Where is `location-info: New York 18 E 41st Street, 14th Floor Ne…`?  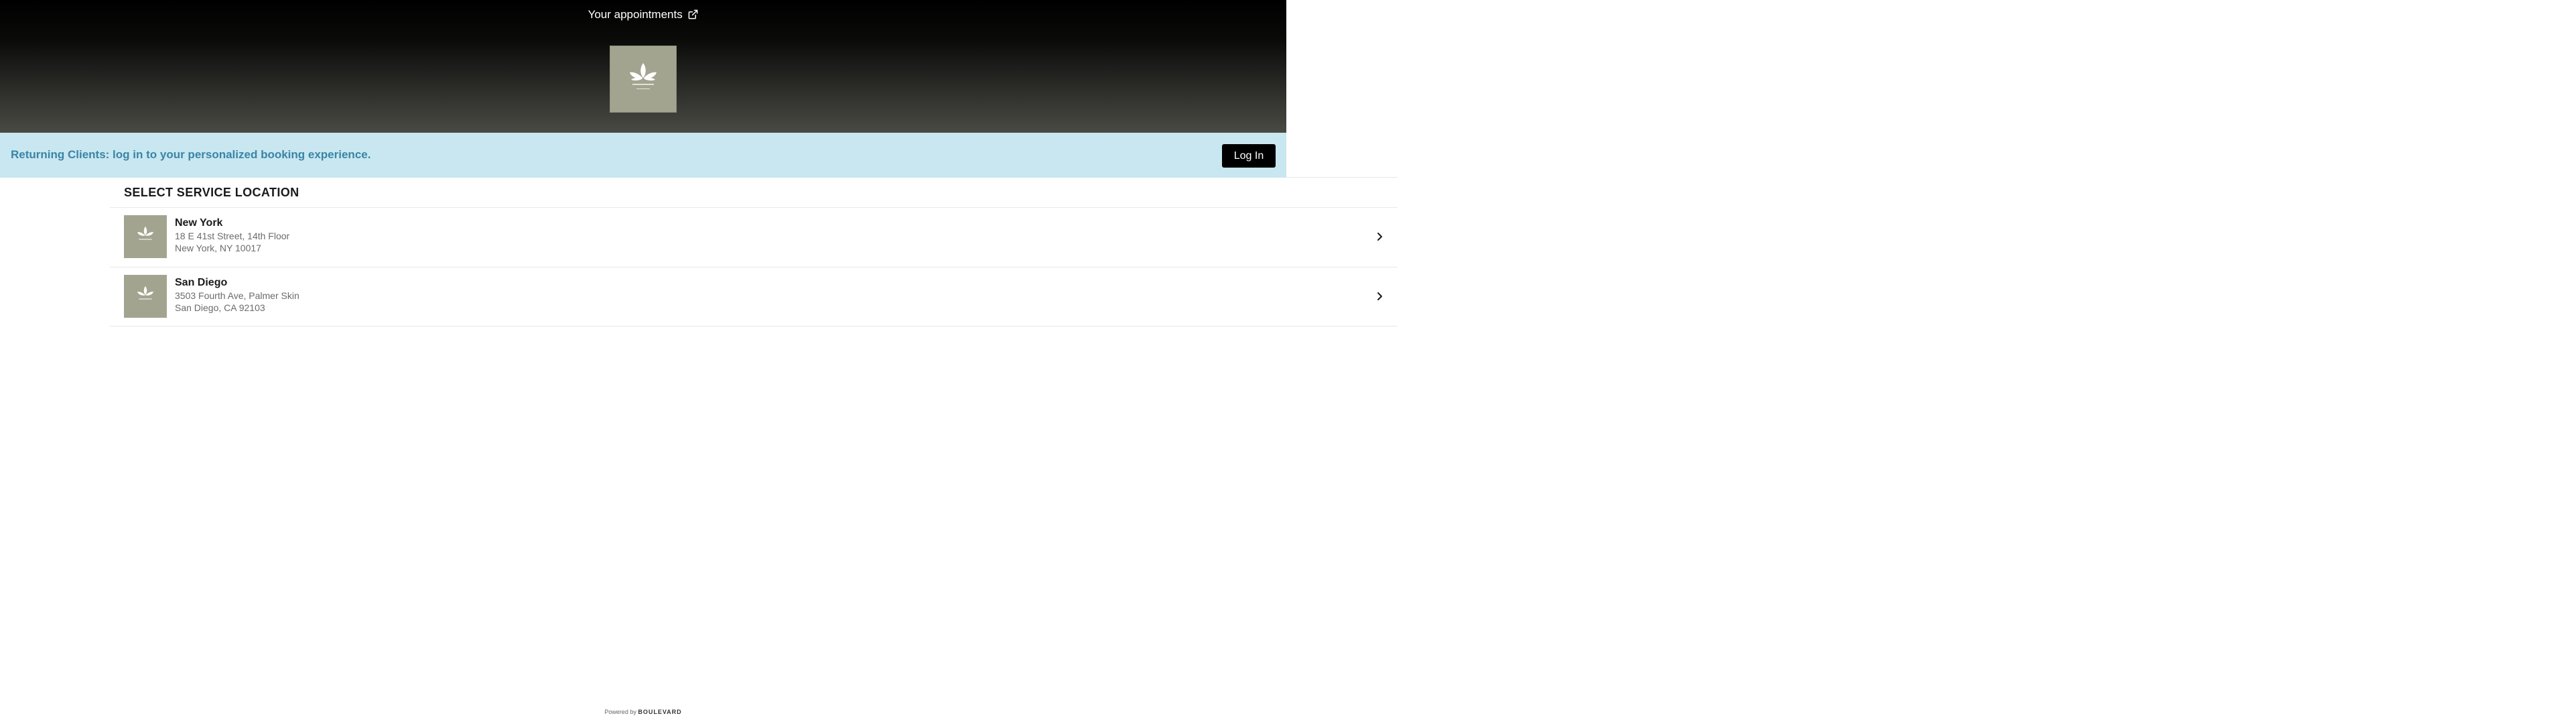
location-info: New York 18 E 41st Street, 14th Floor Ne… is located at coordinates (232, 235).